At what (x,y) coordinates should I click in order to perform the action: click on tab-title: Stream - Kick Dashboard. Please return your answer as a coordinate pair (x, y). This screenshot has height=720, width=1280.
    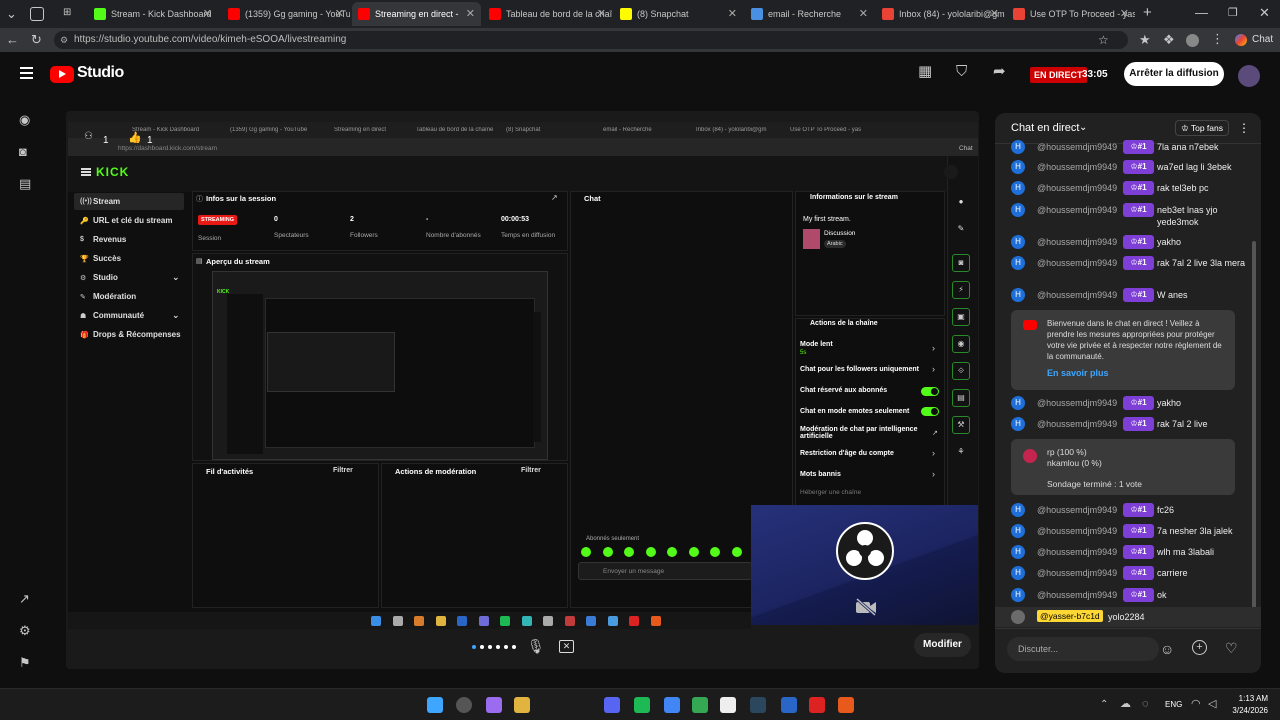
    Looking at the image, I should click on (161, 14).